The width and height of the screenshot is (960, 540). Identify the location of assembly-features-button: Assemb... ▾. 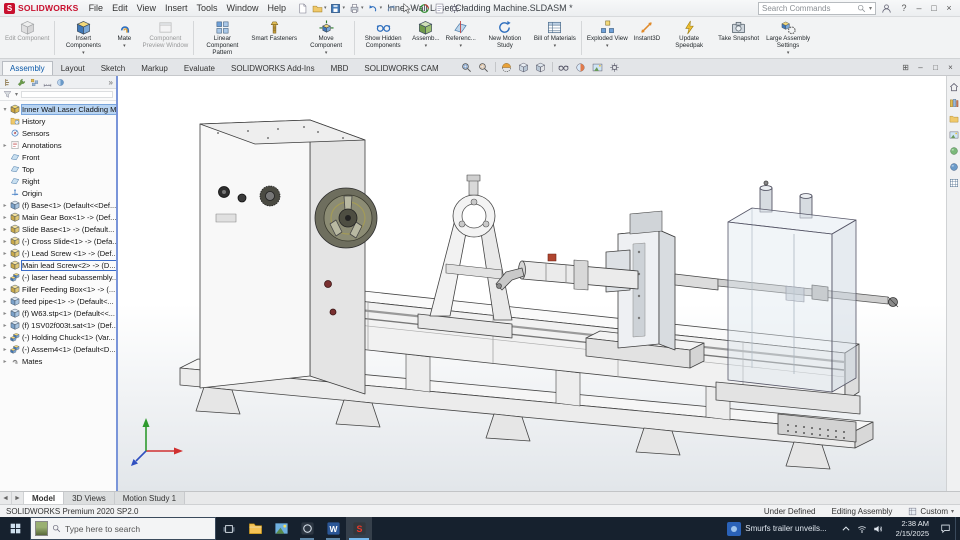
(426, 38).